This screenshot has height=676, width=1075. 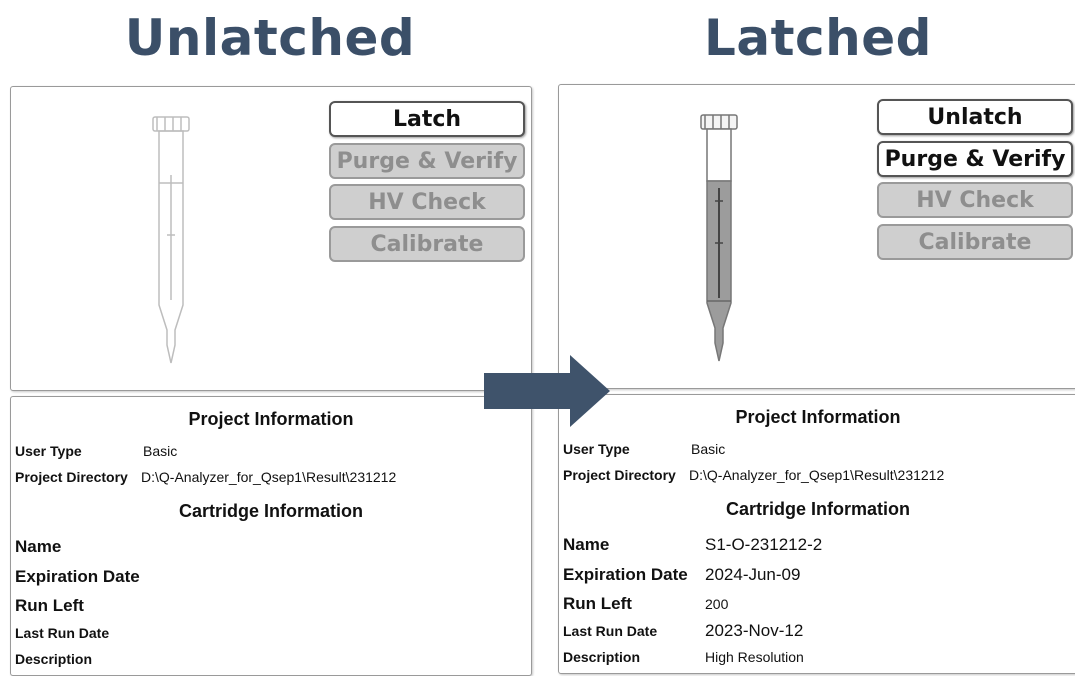 I want to click on last-run-date-value: 2023-Nov-12, so click(x=754, y=630).